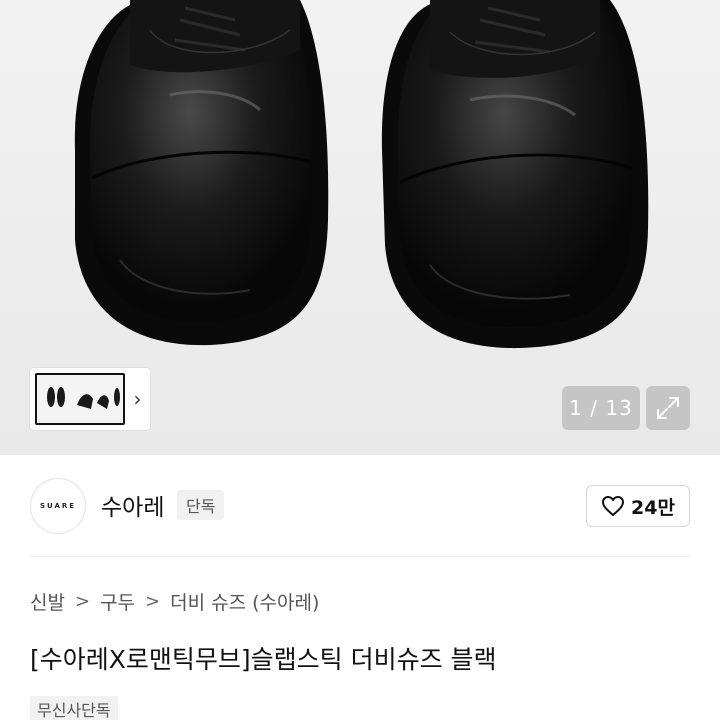 Image resolution: width=720 pixels, height=720 pixels. Describe the element at coordinates (137, 399) in the screenshot. I see `thumbnail-next-icon: ›` at that location.